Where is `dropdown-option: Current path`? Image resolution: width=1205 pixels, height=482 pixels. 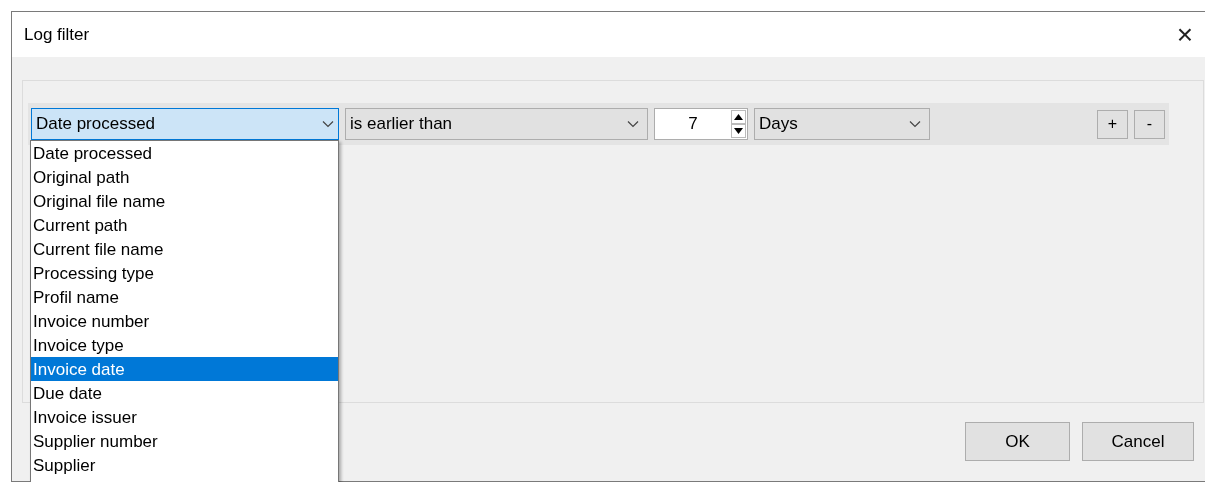 dropdown-option: Current path is located at coordinates (184, 225).